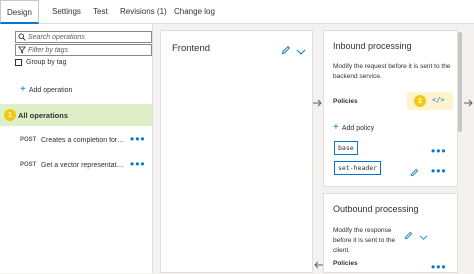  I want to click on filter-icon, so click(22, 50).